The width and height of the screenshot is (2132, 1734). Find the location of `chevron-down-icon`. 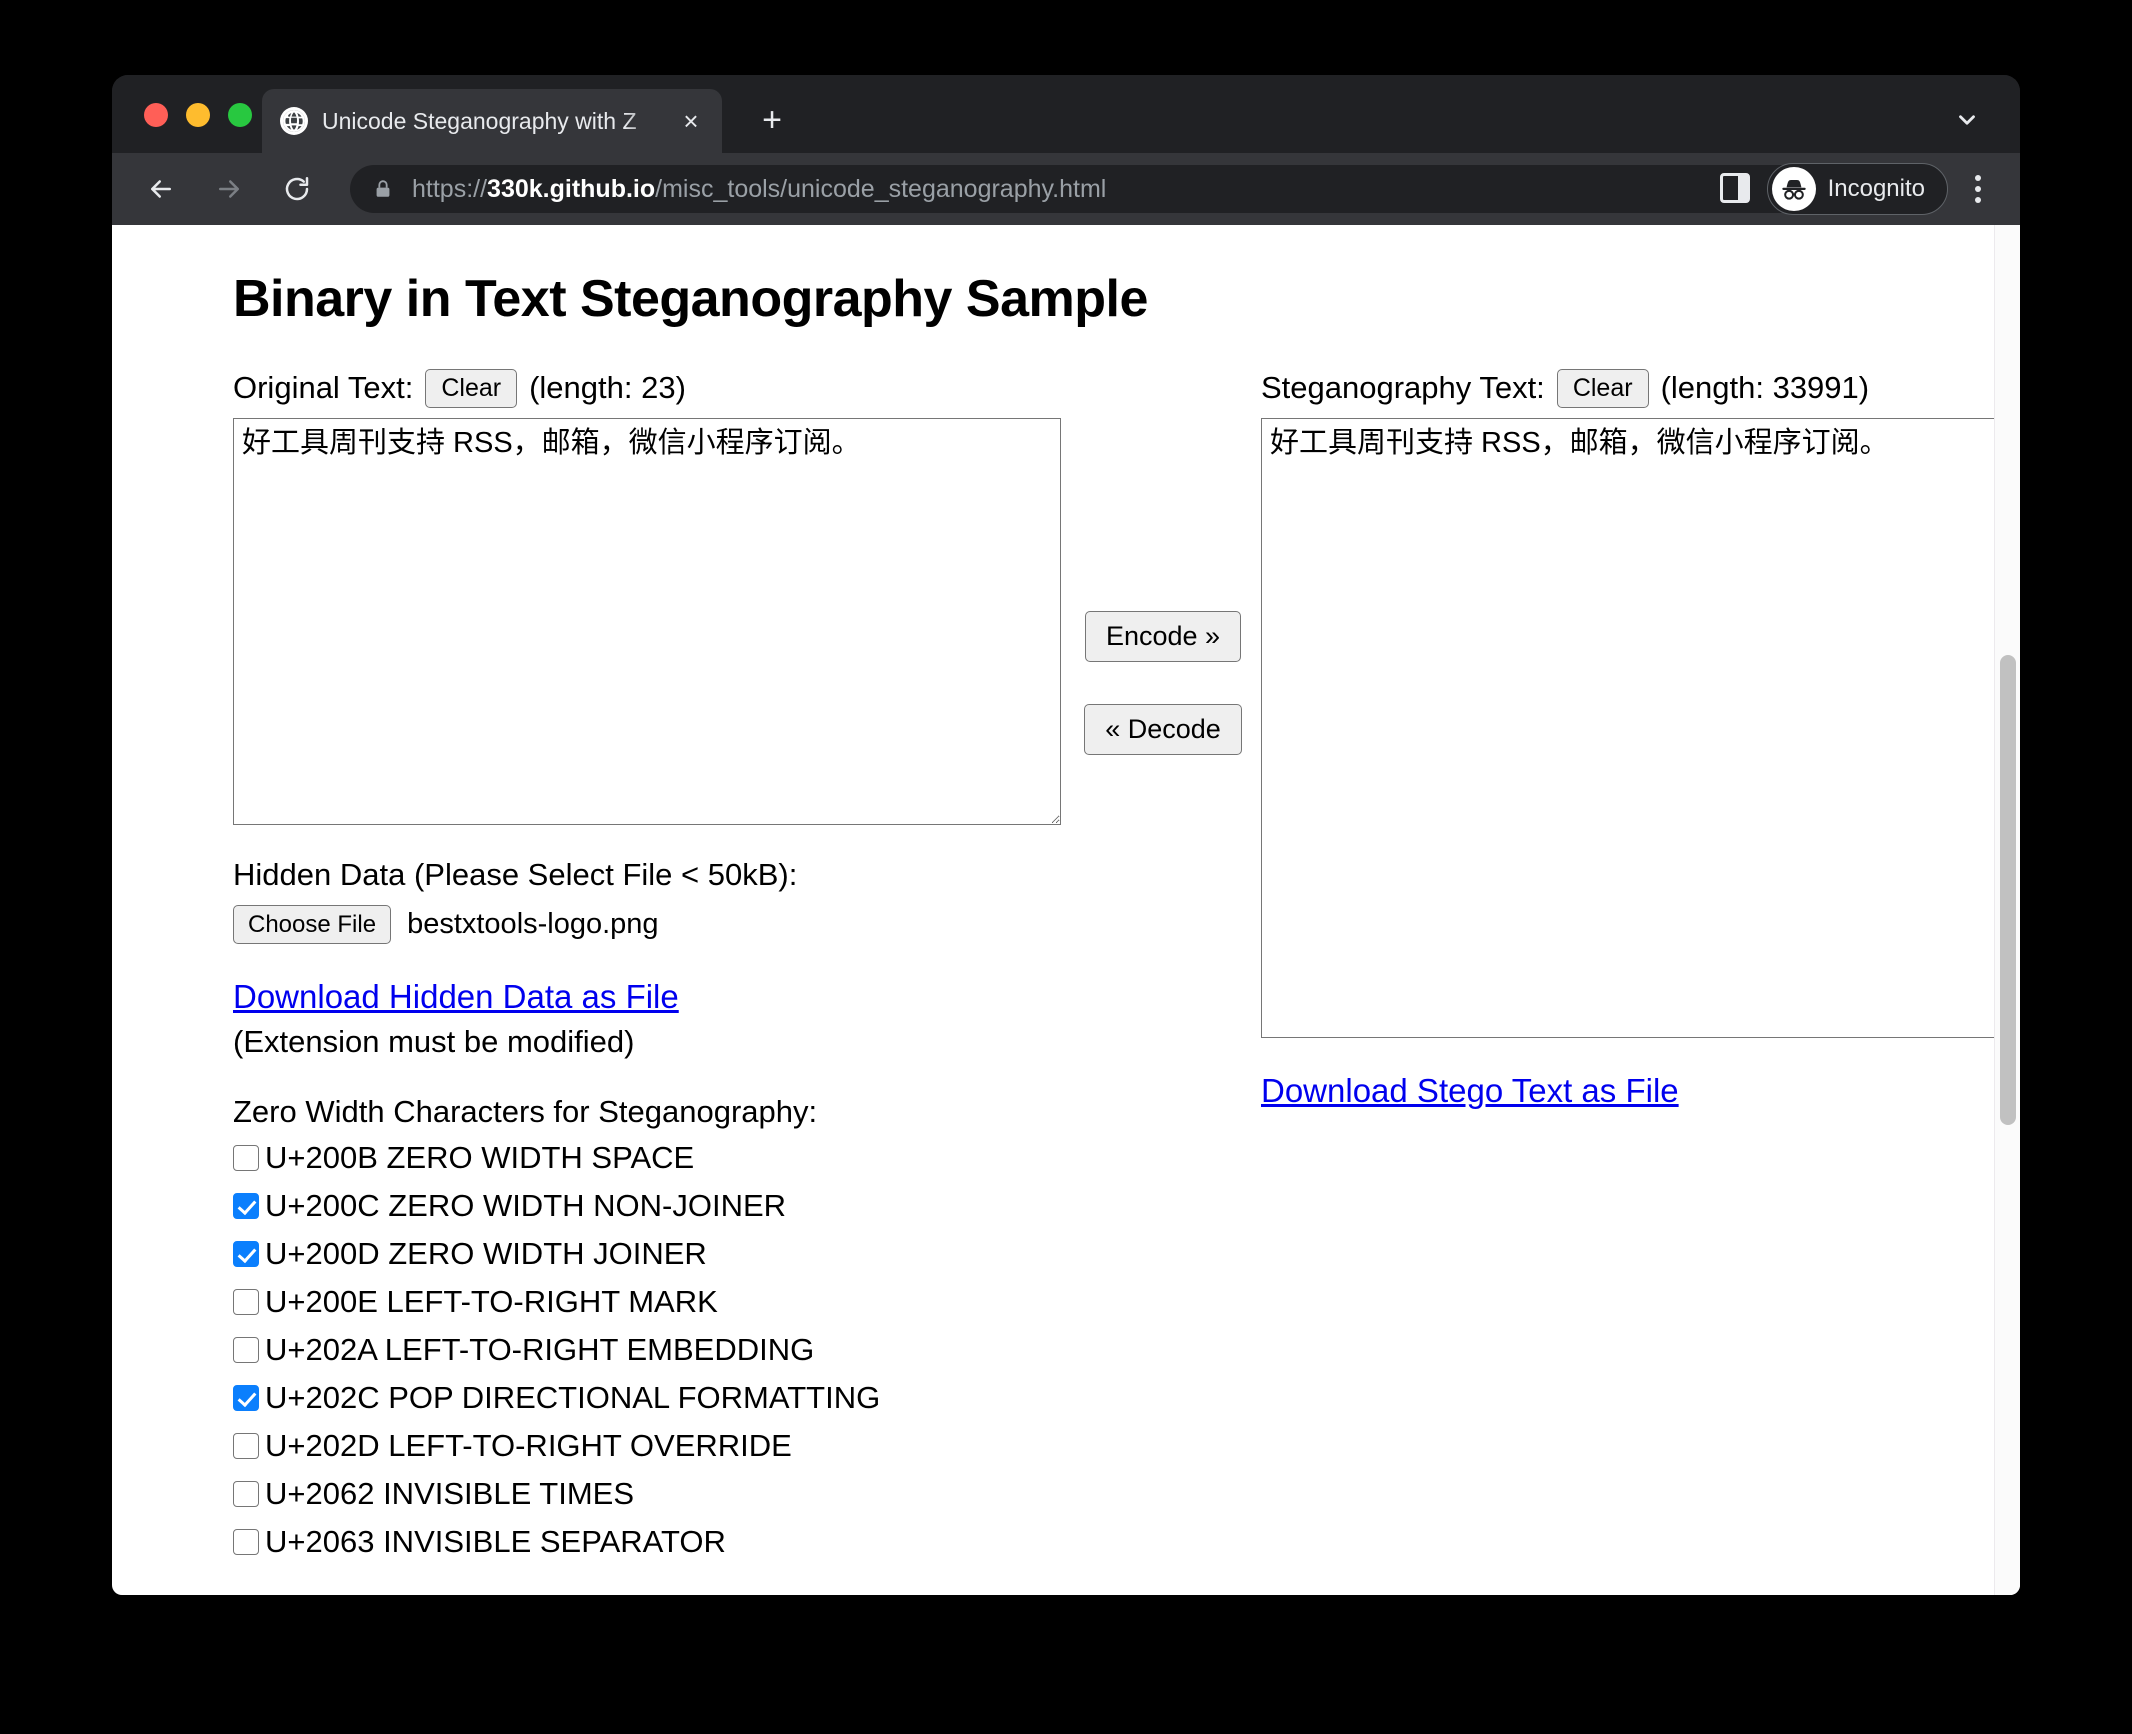

chevron-down-icon is located at coordinates (1967, 120).